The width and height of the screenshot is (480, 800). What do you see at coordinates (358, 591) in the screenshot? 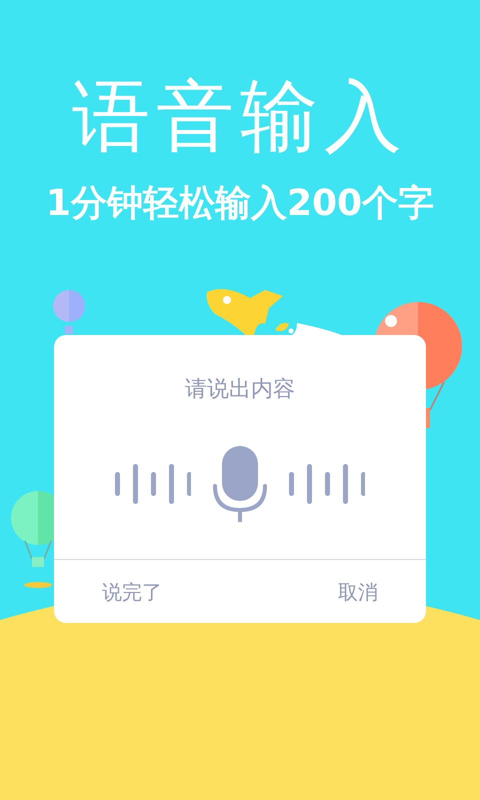
I see `dialog-button: 取消` at bounding box center [358, 591].